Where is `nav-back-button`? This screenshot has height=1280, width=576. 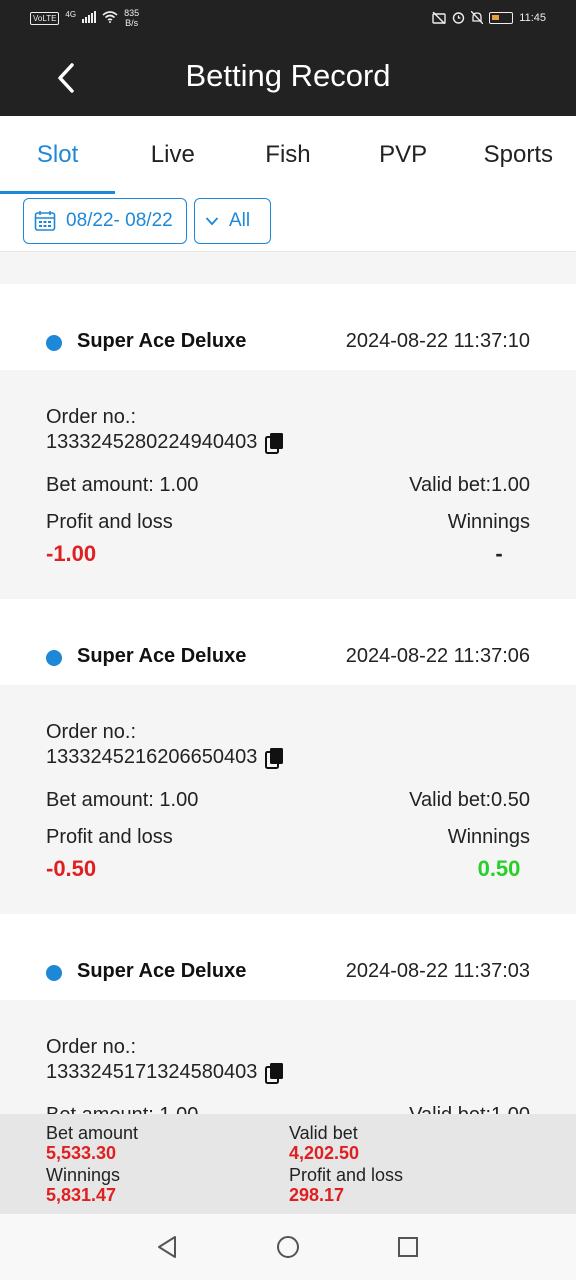
nav-back-button is located at coordinates (167, 1247).